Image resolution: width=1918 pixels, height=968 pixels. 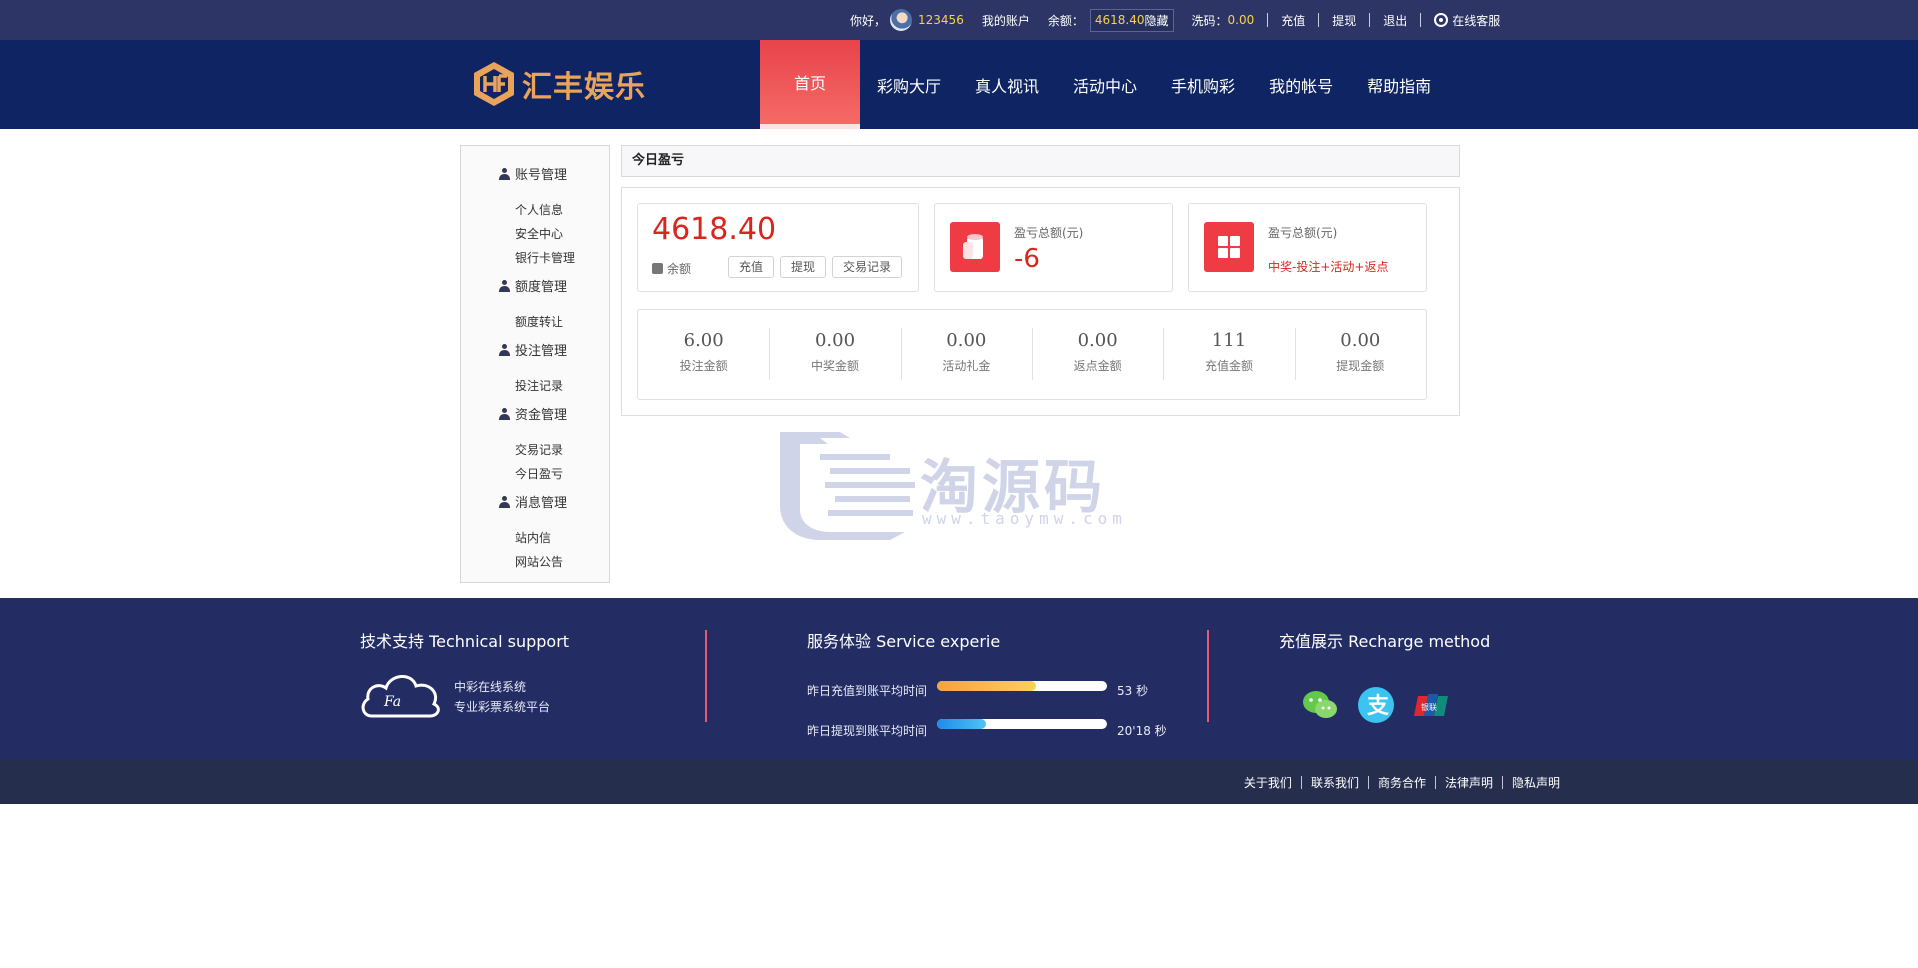 What do you see at coordinates (962, 724) in the screenshot?
I see `withdraw-time-fill` at bounding box center [962, 724].